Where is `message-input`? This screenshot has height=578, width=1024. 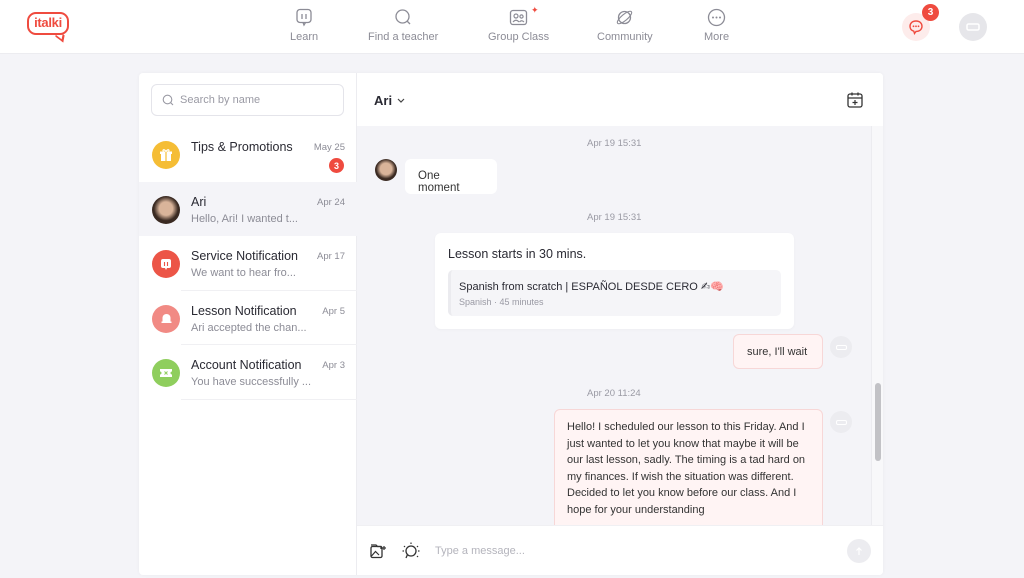
message-input is located at coordinates (635, 551).